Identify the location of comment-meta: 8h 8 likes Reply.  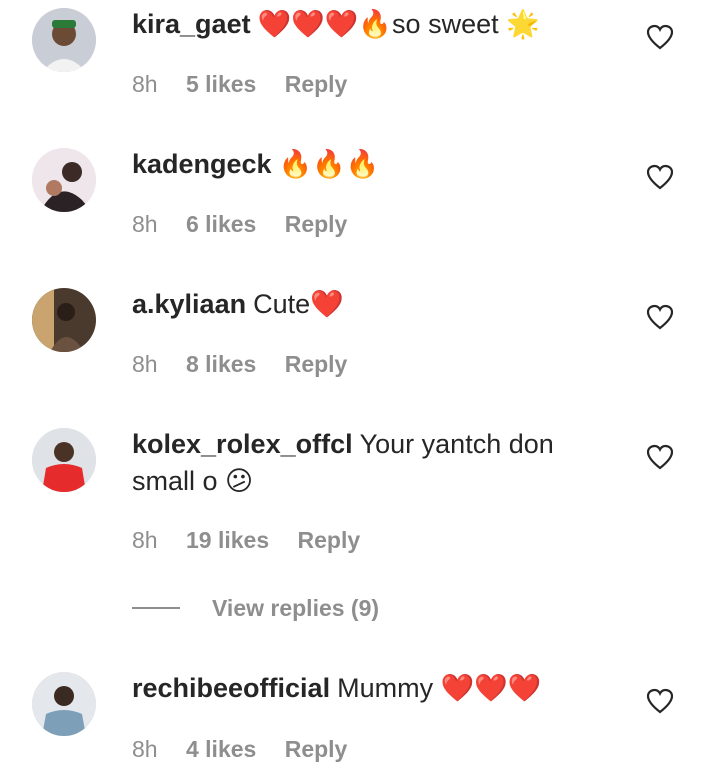
(250, 364).